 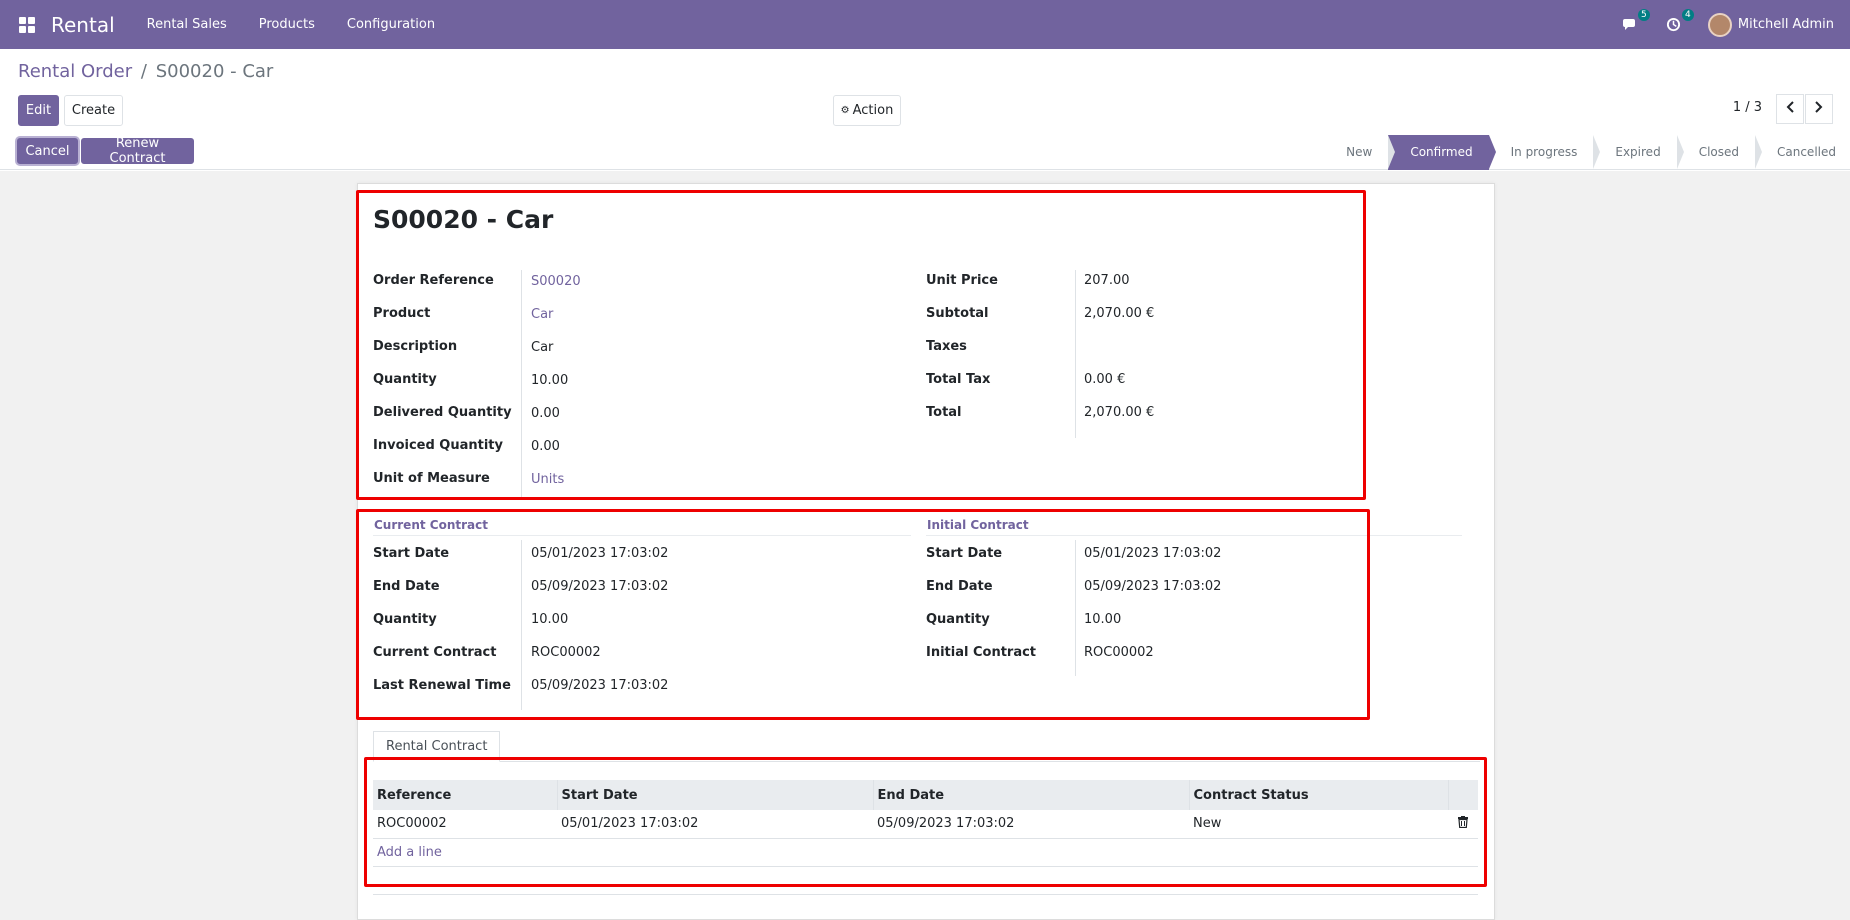 I want to click on activities-badge: 4, so click(x=1687, y=14).